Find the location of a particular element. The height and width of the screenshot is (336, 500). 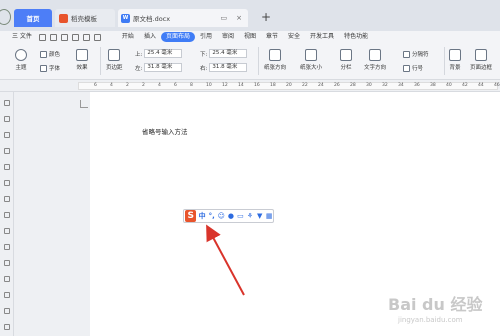

writer-logo-icon: W is located at coordinates (125, 18).